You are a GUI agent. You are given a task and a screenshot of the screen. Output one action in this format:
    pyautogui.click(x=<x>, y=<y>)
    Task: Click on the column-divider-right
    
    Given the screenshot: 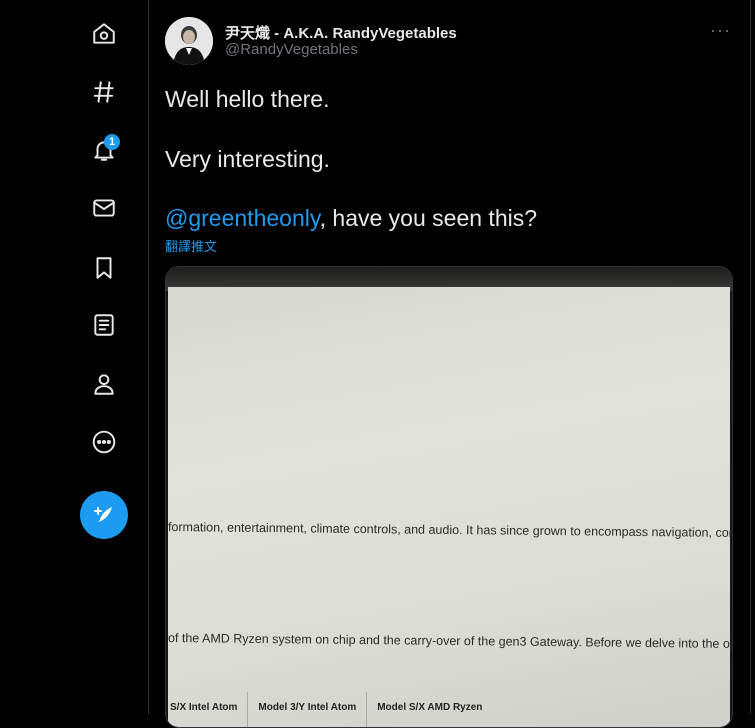 What is the action you would take?
    pyautogui.click(x=750, y=357)
    